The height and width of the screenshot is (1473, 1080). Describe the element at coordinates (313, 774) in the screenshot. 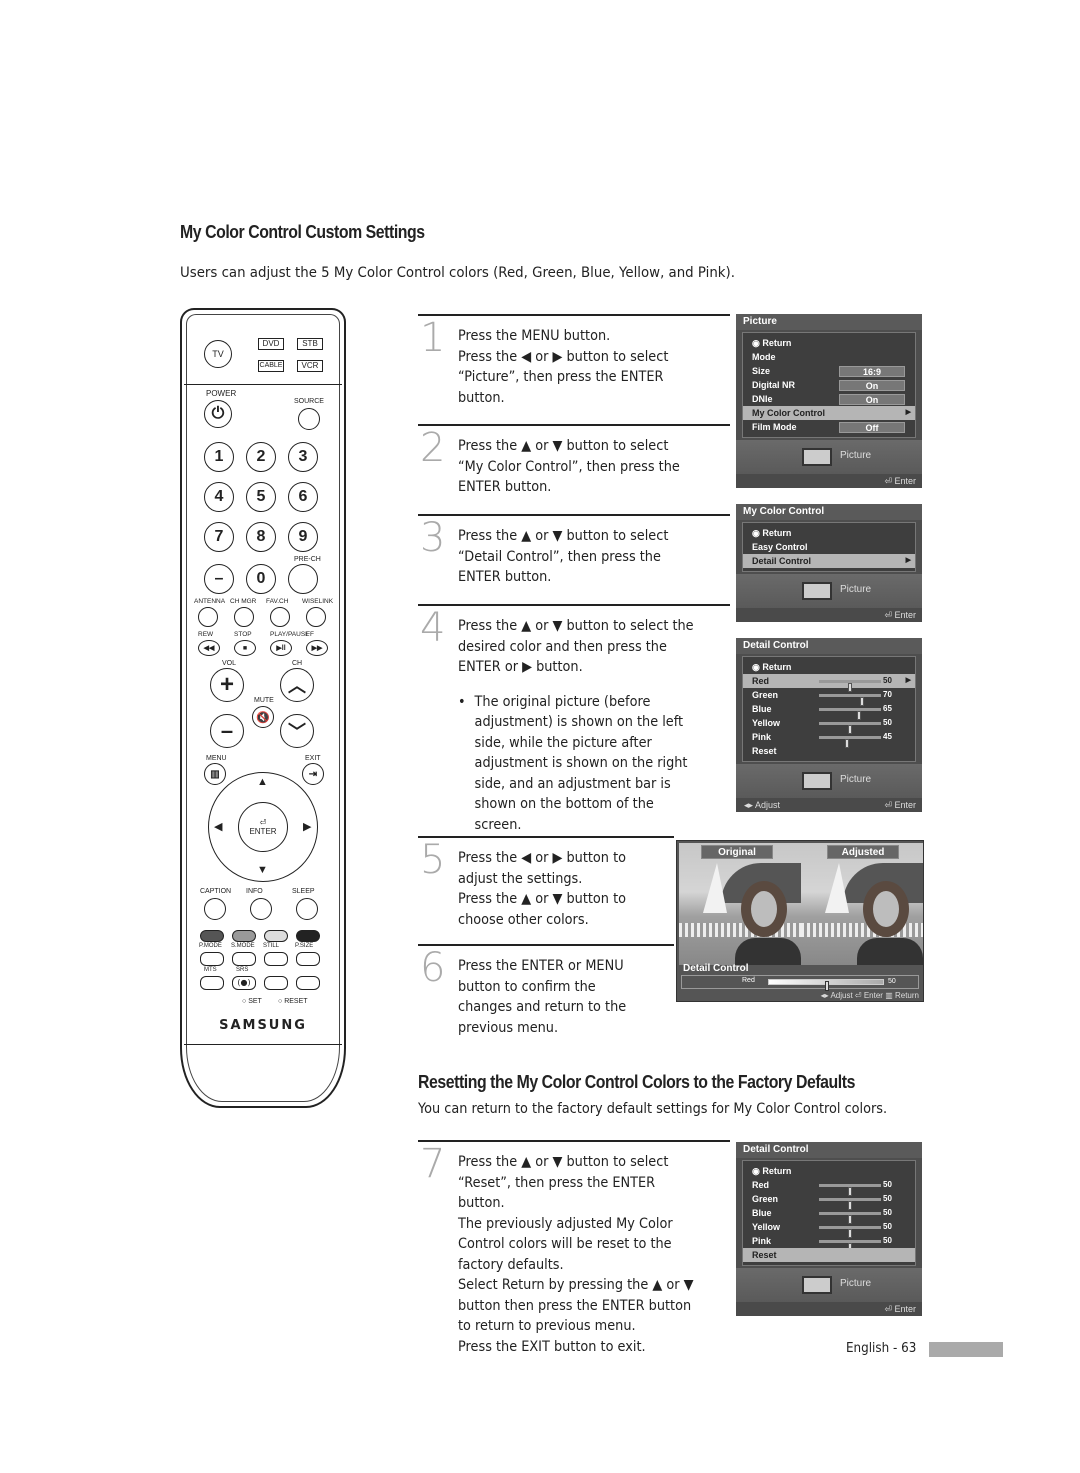

I see `exit-button: ⇥` at that location.